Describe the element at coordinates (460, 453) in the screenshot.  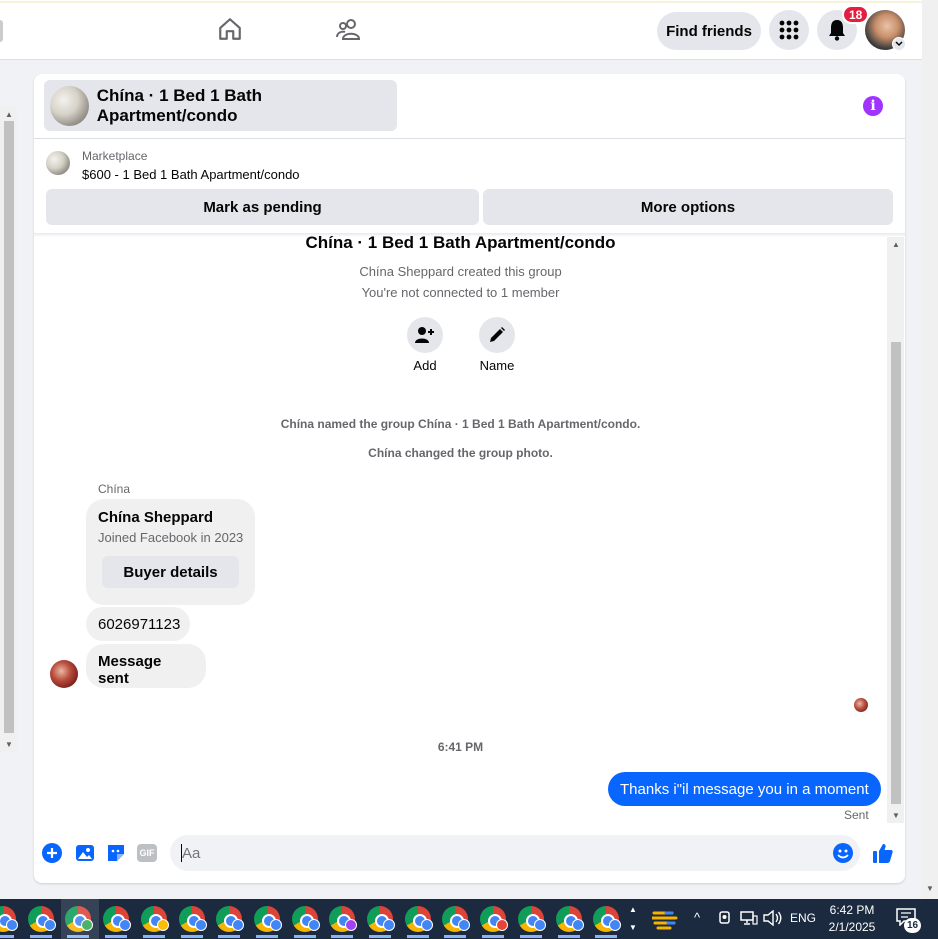
I see `event-photo-changed: Chína changed the group photo.` at that location.